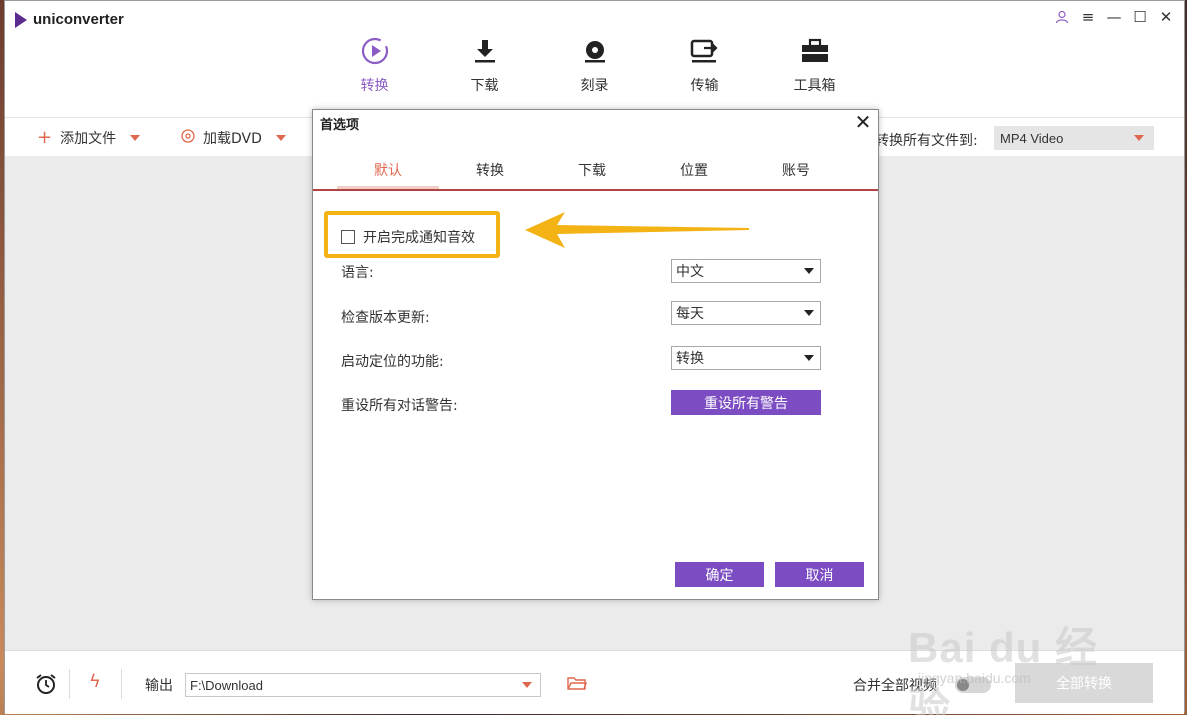 This screenshot has height=715, width=1187. I want to click on folder-icon, so click(577, 685).